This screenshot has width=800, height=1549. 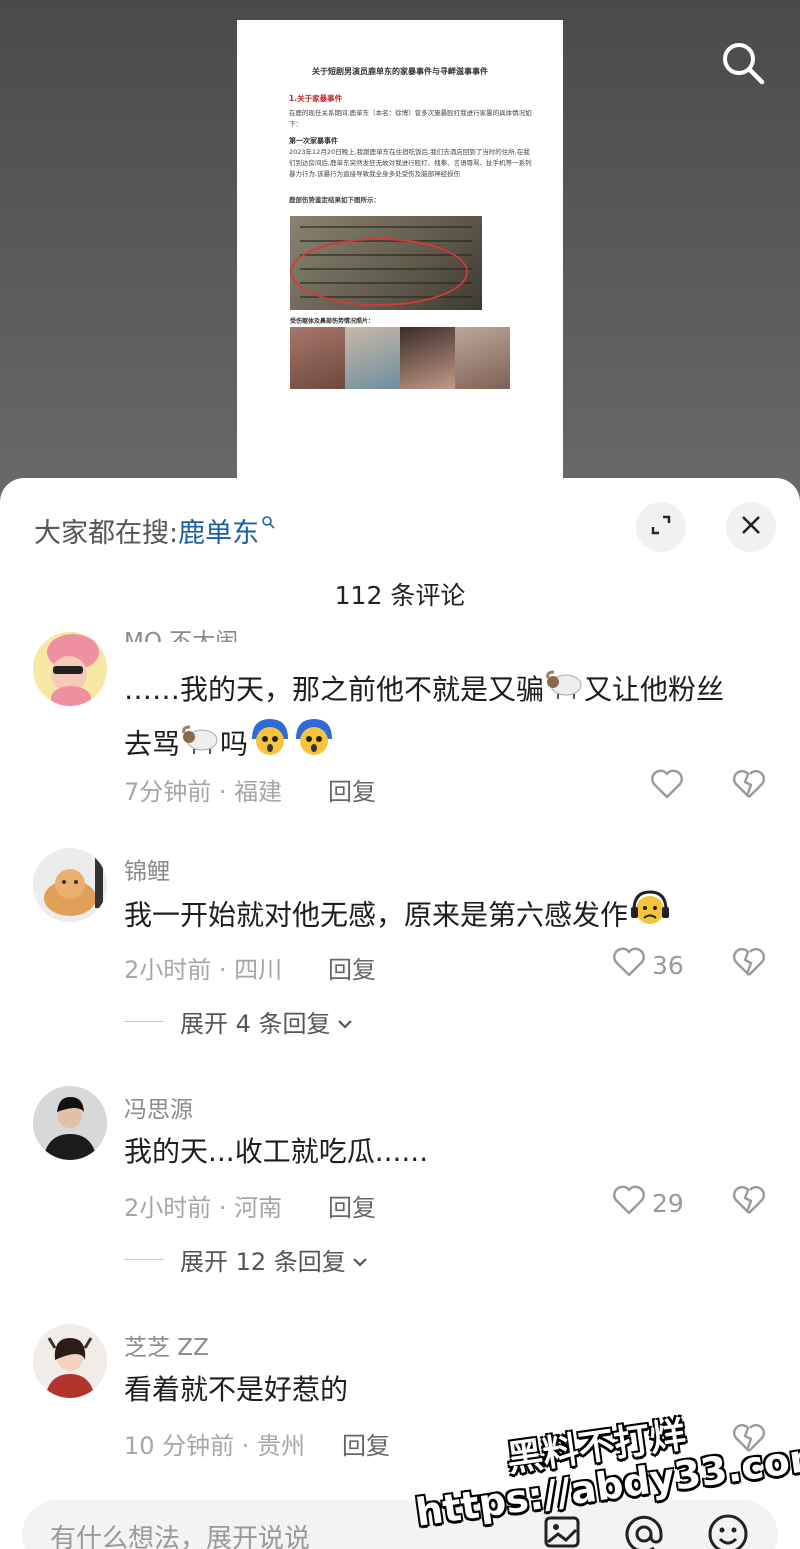 I want to click on injury-photos, so click(x=400, y=358).